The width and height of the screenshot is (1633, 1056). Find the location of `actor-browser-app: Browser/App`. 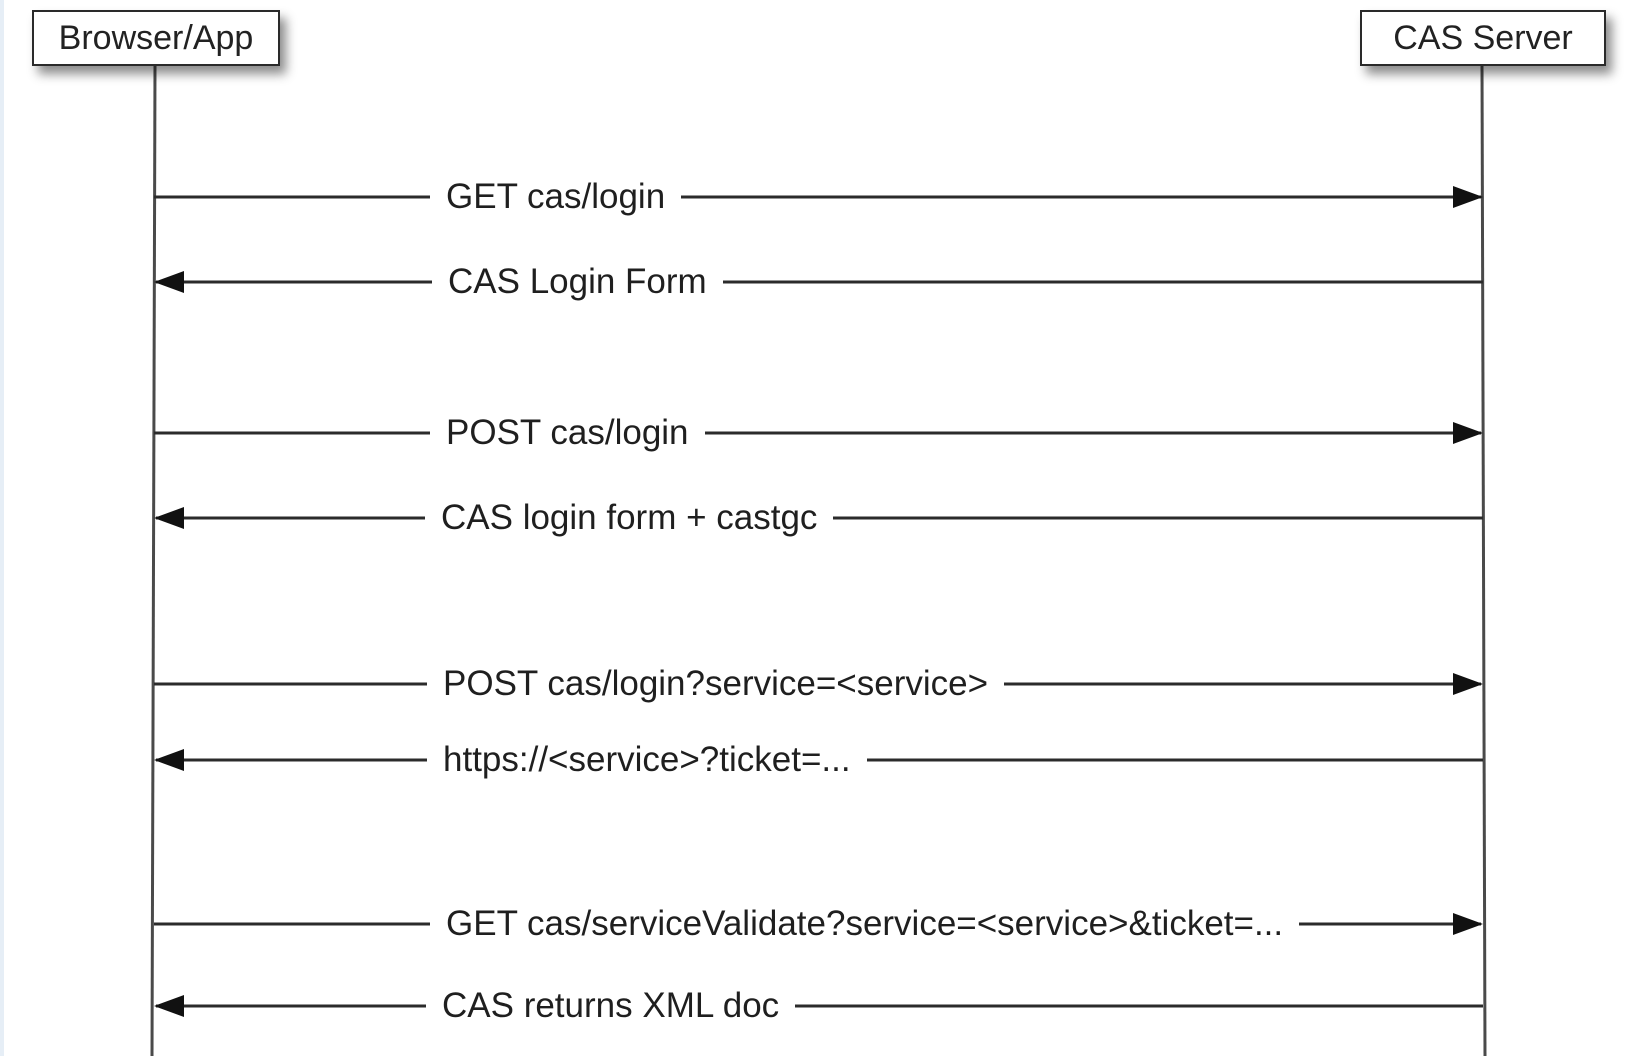

actor-browser-app: Browser/App is located at coordinates (156, 38).